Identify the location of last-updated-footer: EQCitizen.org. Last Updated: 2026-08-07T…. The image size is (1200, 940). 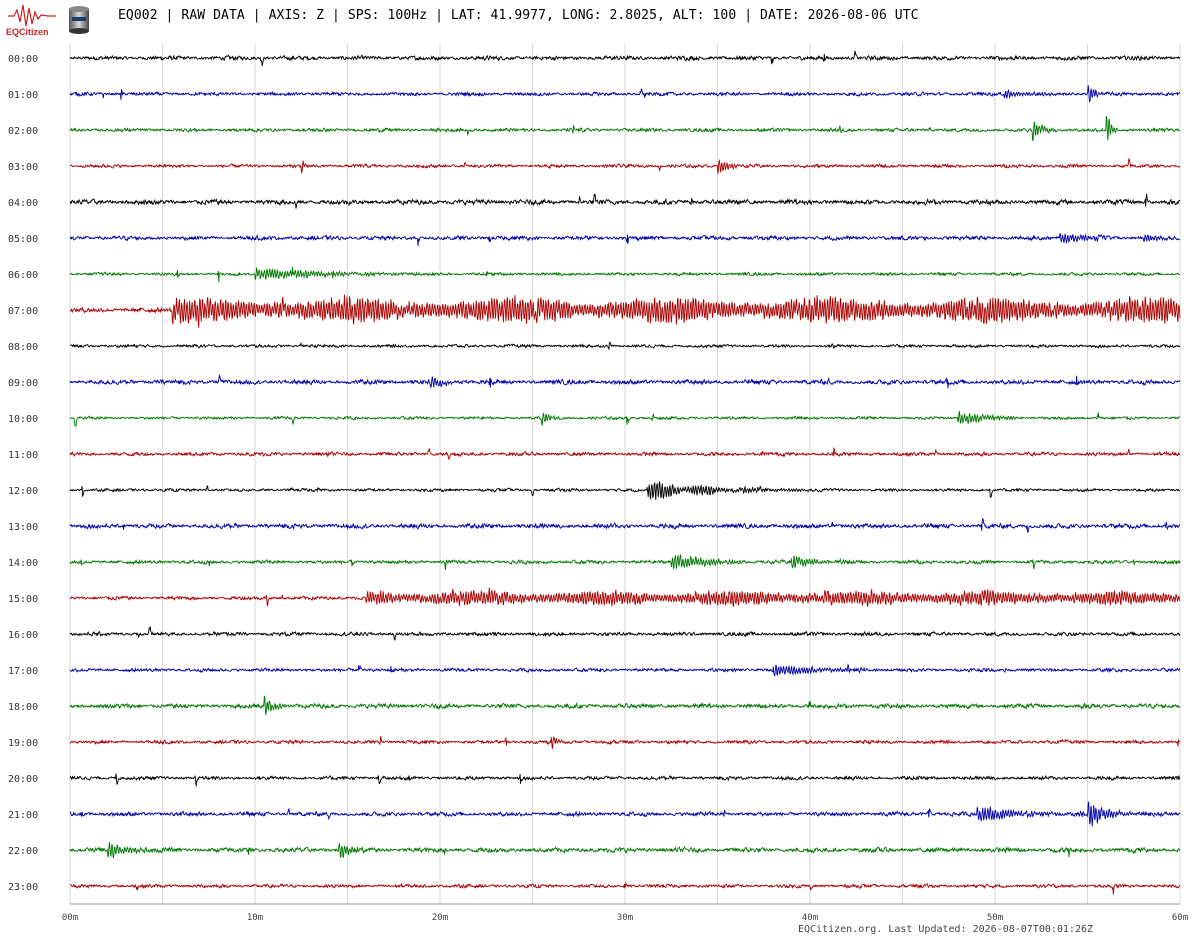
(946, 929).